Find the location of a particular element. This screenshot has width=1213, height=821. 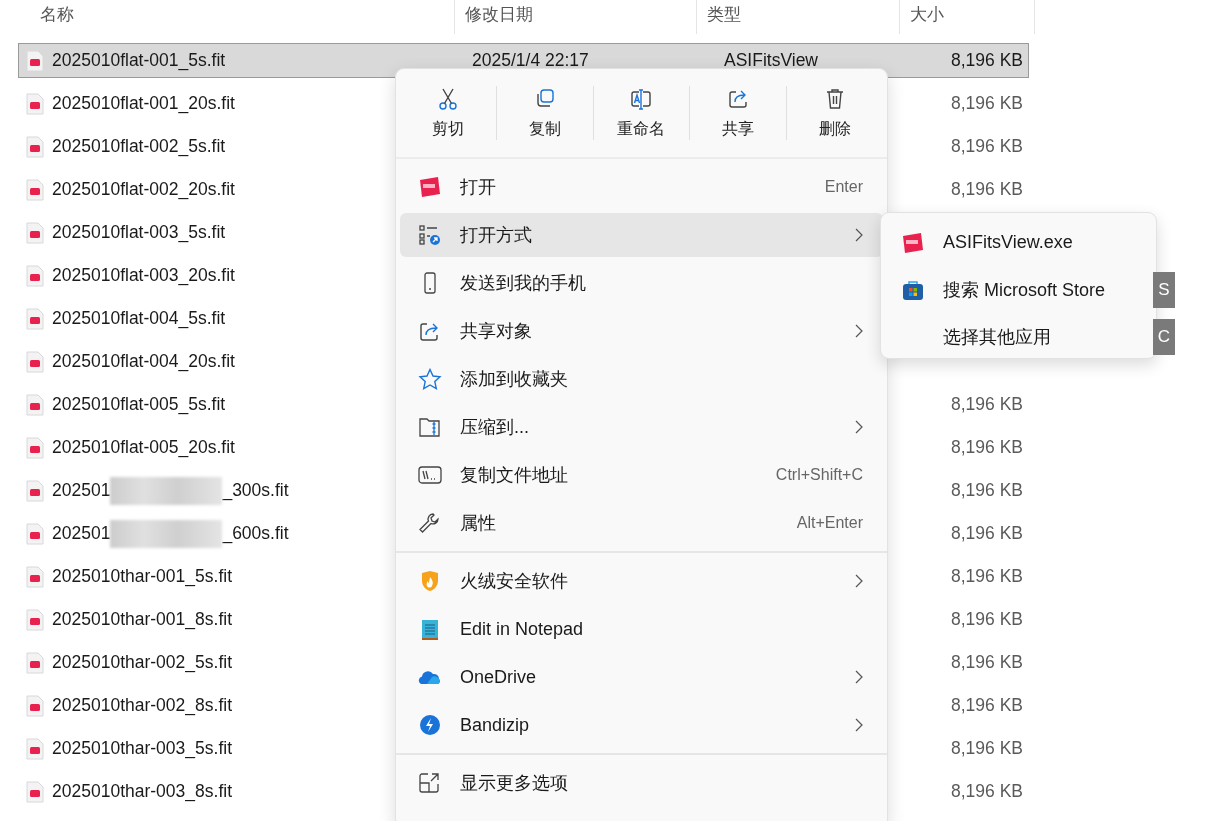

file-name: 2025010flat-003_20s.fit is located at coordinates (143, 275).